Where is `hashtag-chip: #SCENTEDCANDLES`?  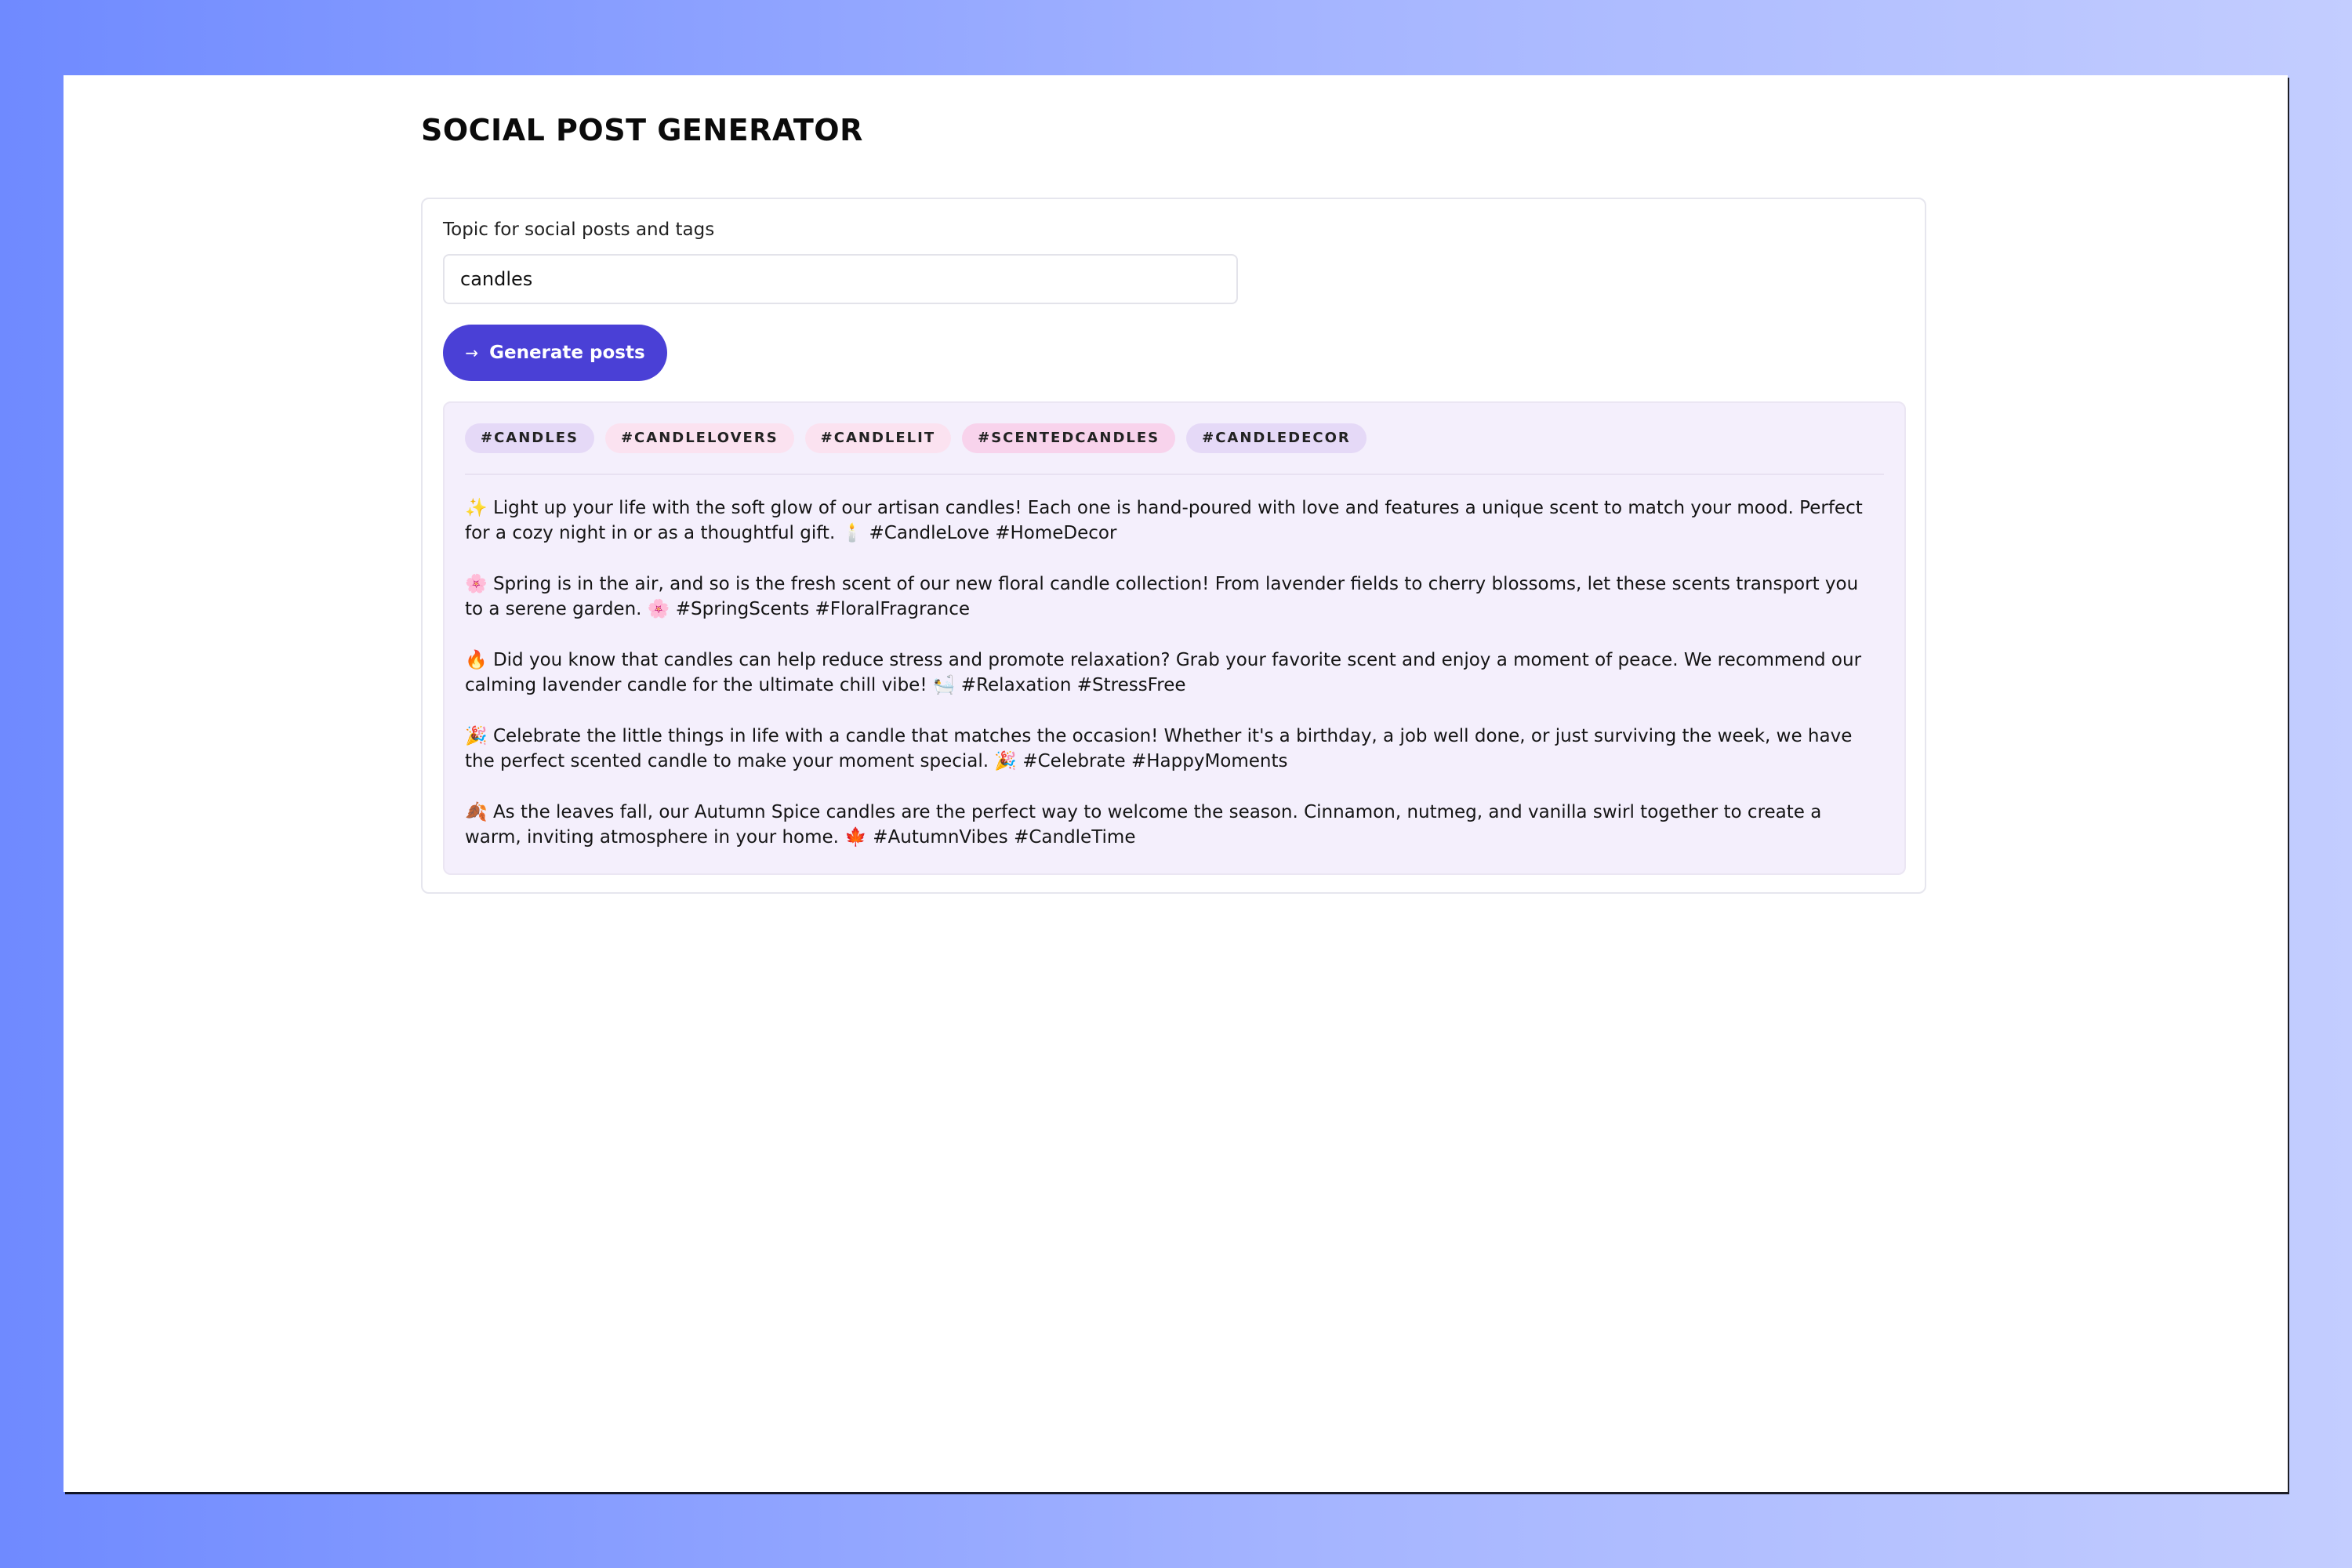 hashtag-chip: #SCENTEDCANDLES is located at coordinates (1069, 438).